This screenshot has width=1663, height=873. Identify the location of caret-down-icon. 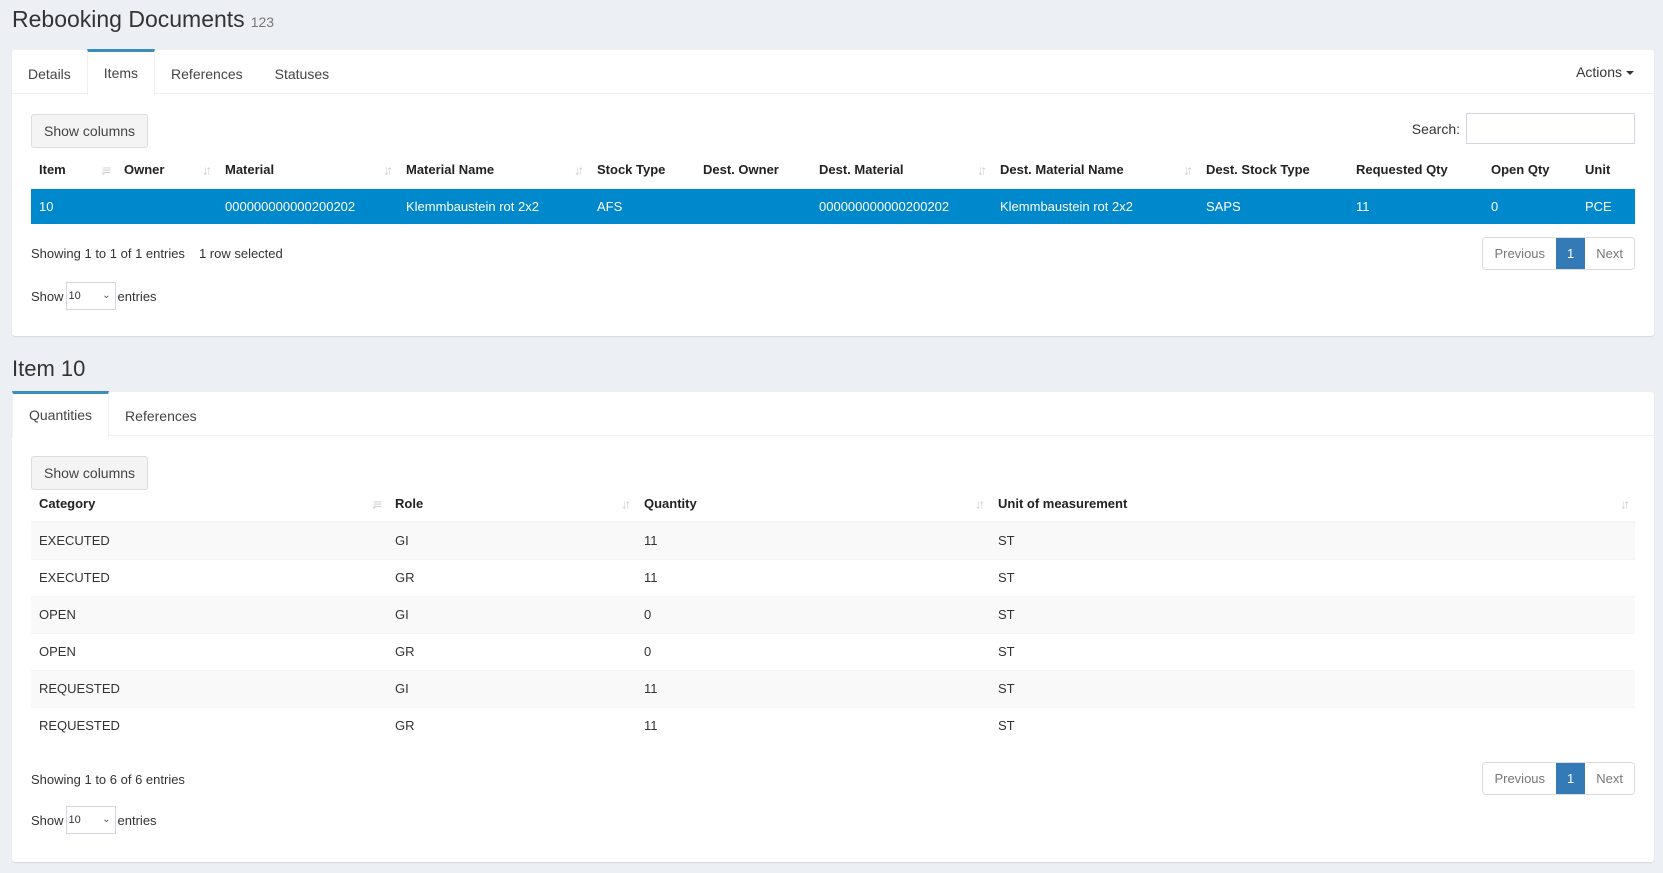
(1630, 73).